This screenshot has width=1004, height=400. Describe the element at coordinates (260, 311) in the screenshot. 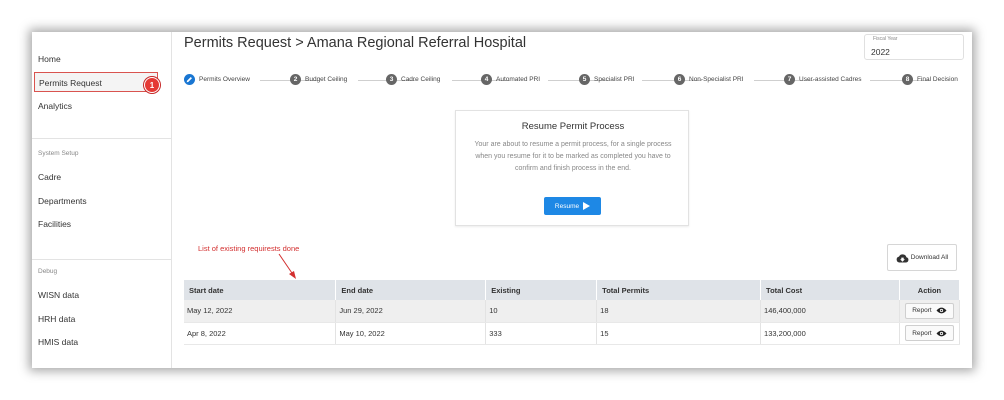

I see `cell-start-date: May 12, 2022` at that location.